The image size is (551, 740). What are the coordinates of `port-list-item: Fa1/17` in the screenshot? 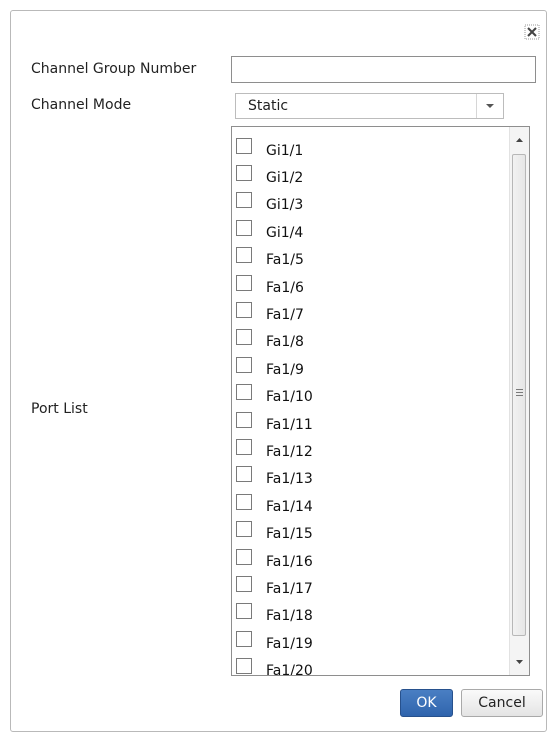 It's located at (370, 586).